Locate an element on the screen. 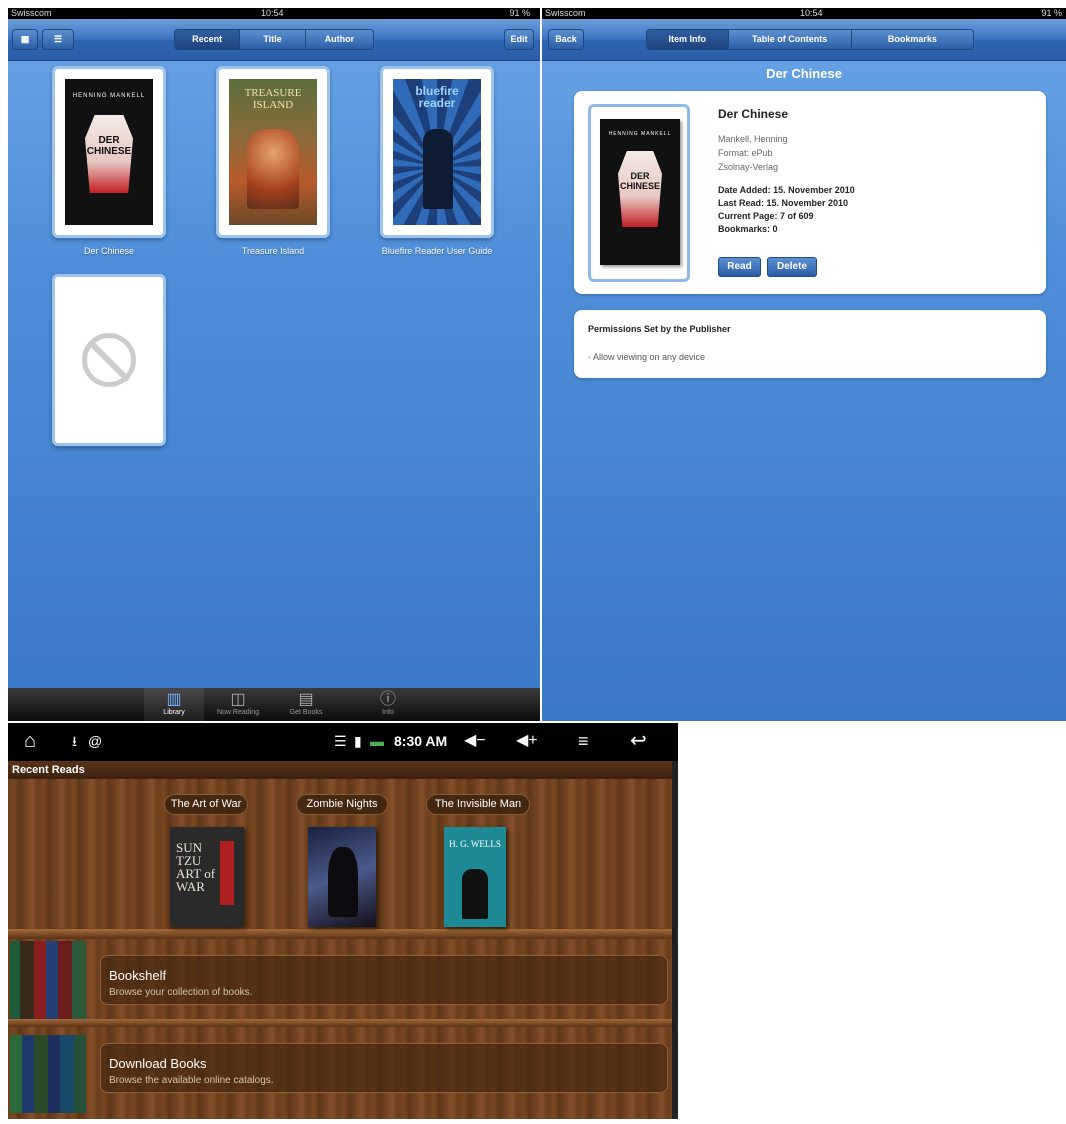  cover-title: SUN TZU ART of WAR is located at coordinates (196, 867).